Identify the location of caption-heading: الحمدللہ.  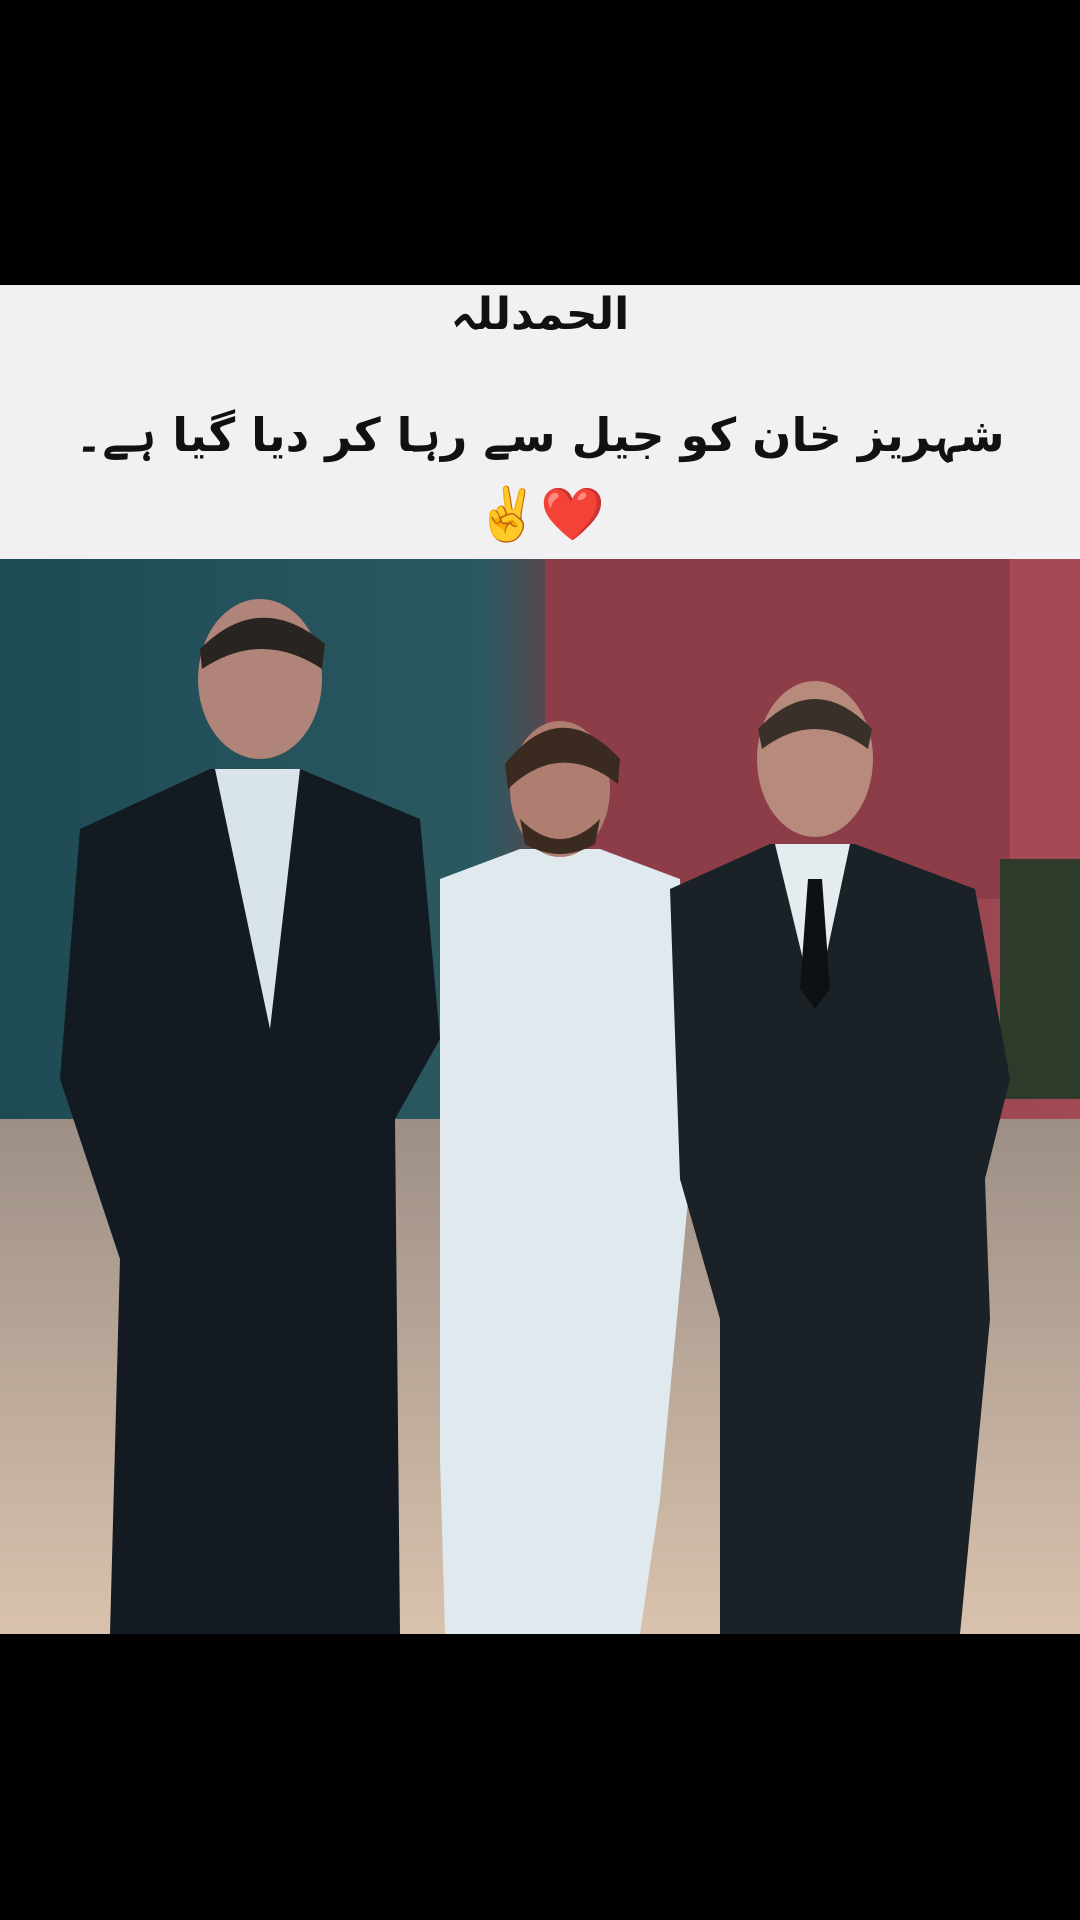
(540, 314).